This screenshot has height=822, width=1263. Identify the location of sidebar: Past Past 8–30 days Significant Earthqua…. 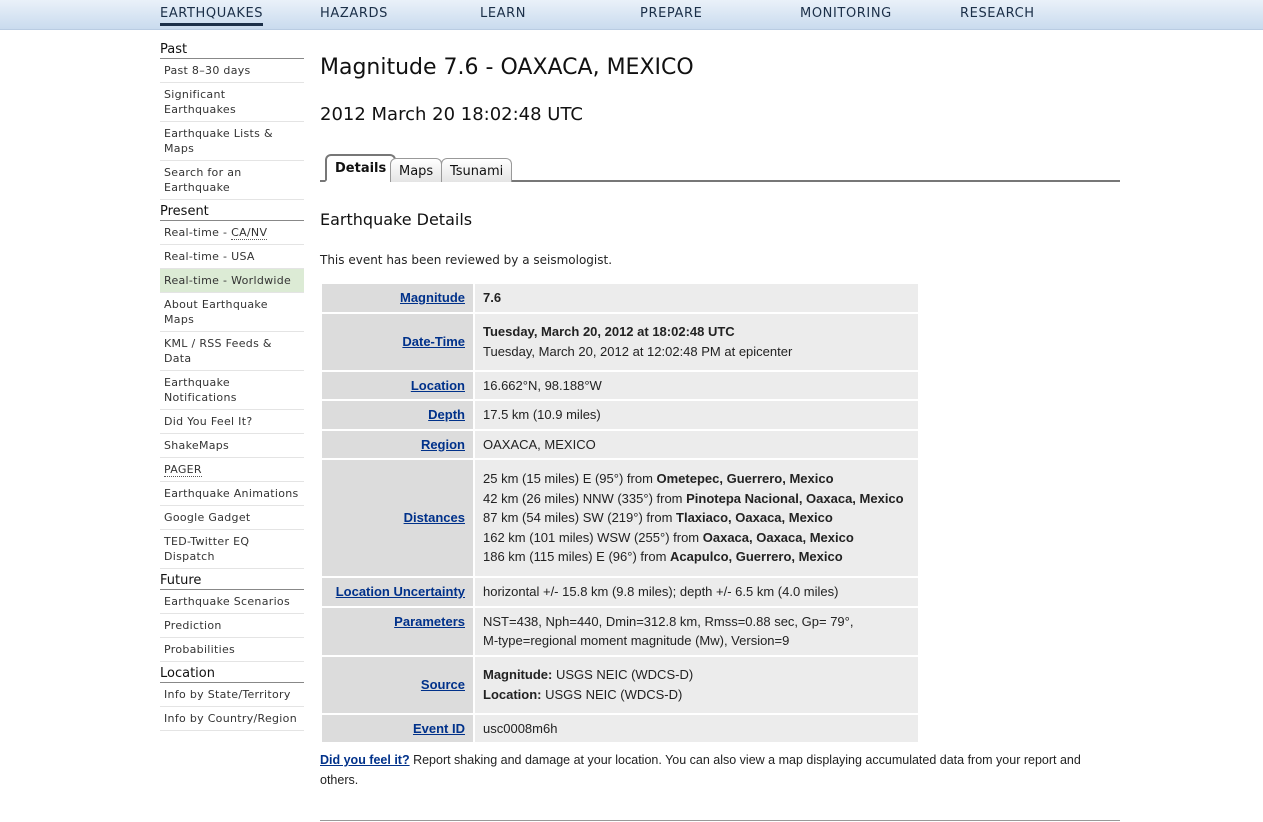
(232, 385).